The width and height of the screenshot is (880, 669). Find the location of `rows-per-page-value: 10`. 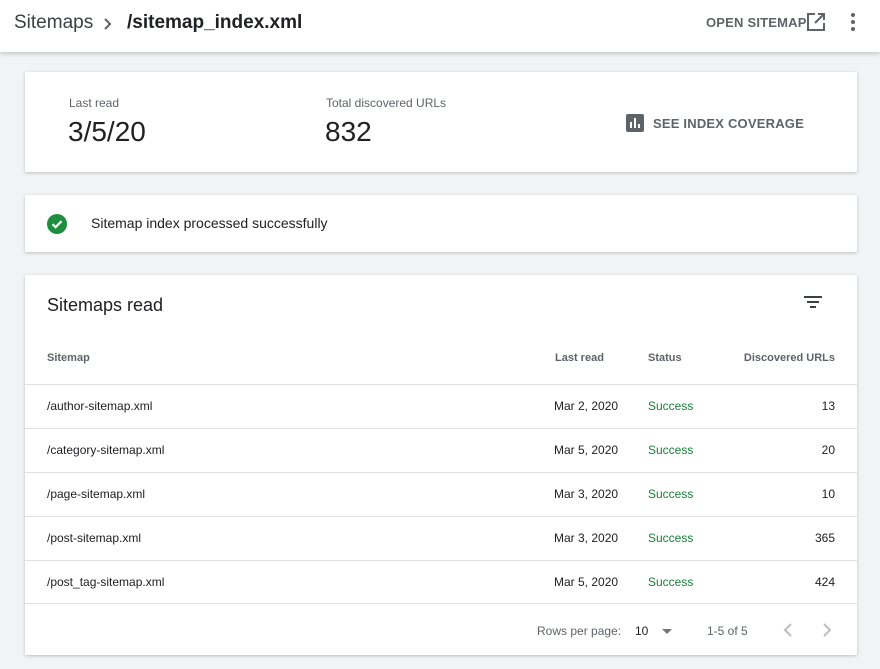

rows-per-page-value: 10 is located at coordinates (642, 631).